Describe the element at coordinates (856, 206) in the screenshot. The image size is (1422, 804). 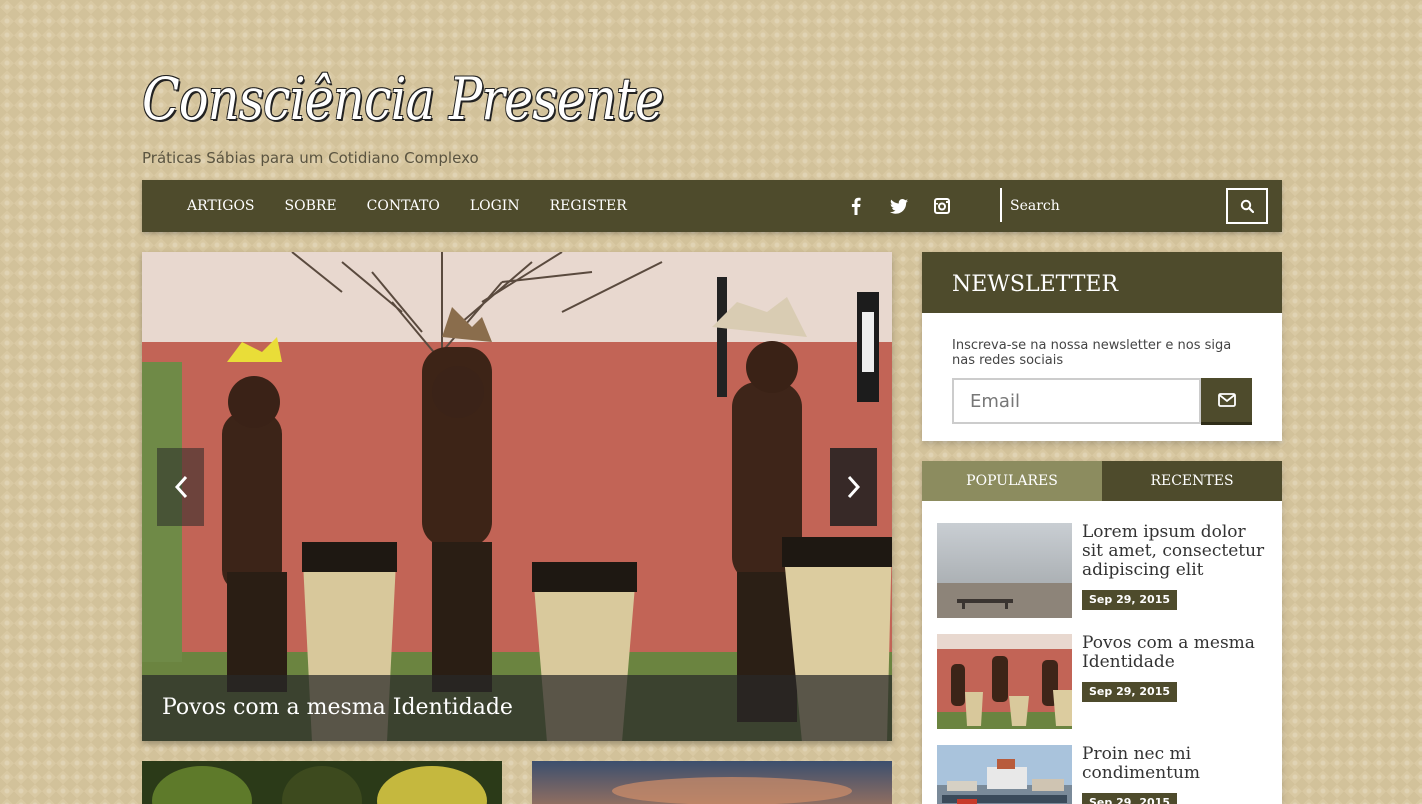
I see `facebook-icon` at that location.